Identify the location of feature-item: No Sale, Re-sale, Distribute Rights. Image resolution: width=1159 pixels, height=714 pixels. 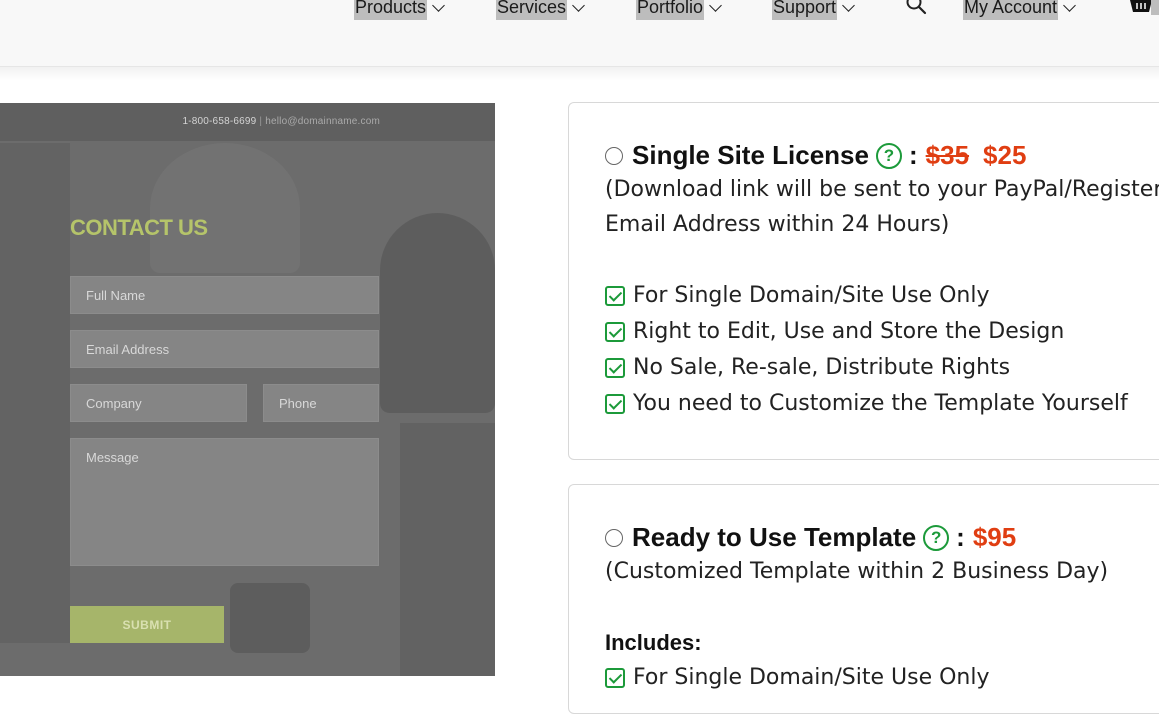
(807, 367).